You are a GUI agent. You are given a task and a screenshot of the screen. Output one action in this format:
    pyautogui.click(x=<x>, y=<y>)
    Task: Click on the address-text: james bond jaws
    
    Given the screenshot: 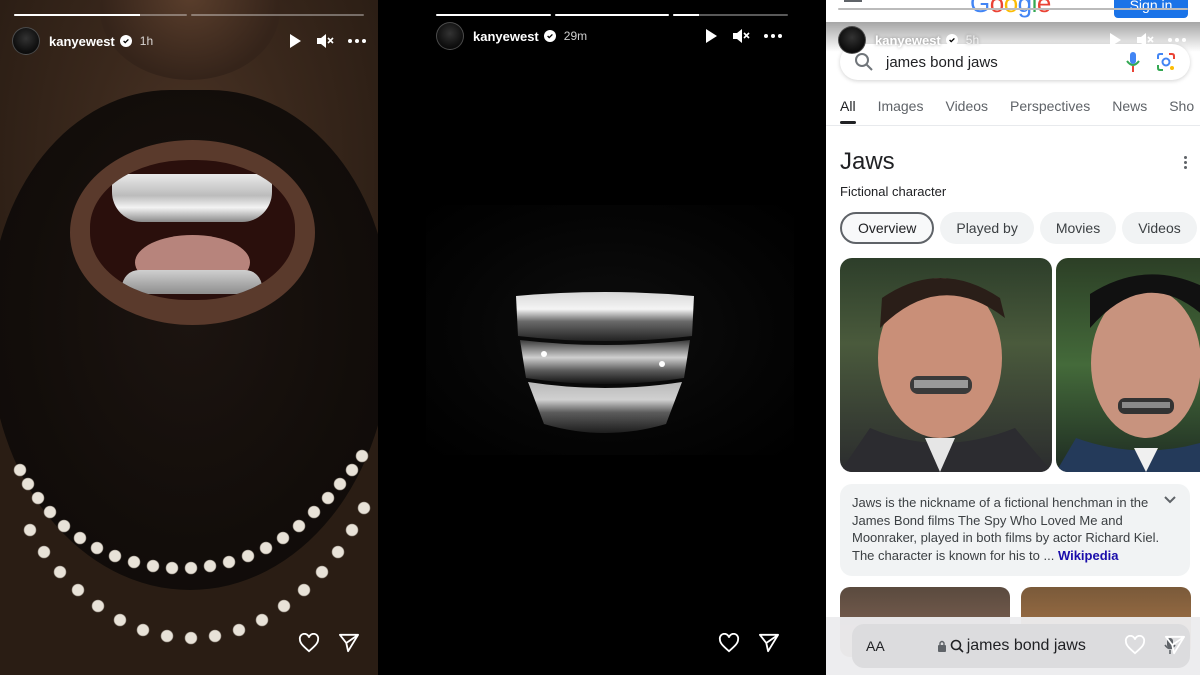 What is the action you would take?
    pyautogui.click(x=1026, y=645)
    